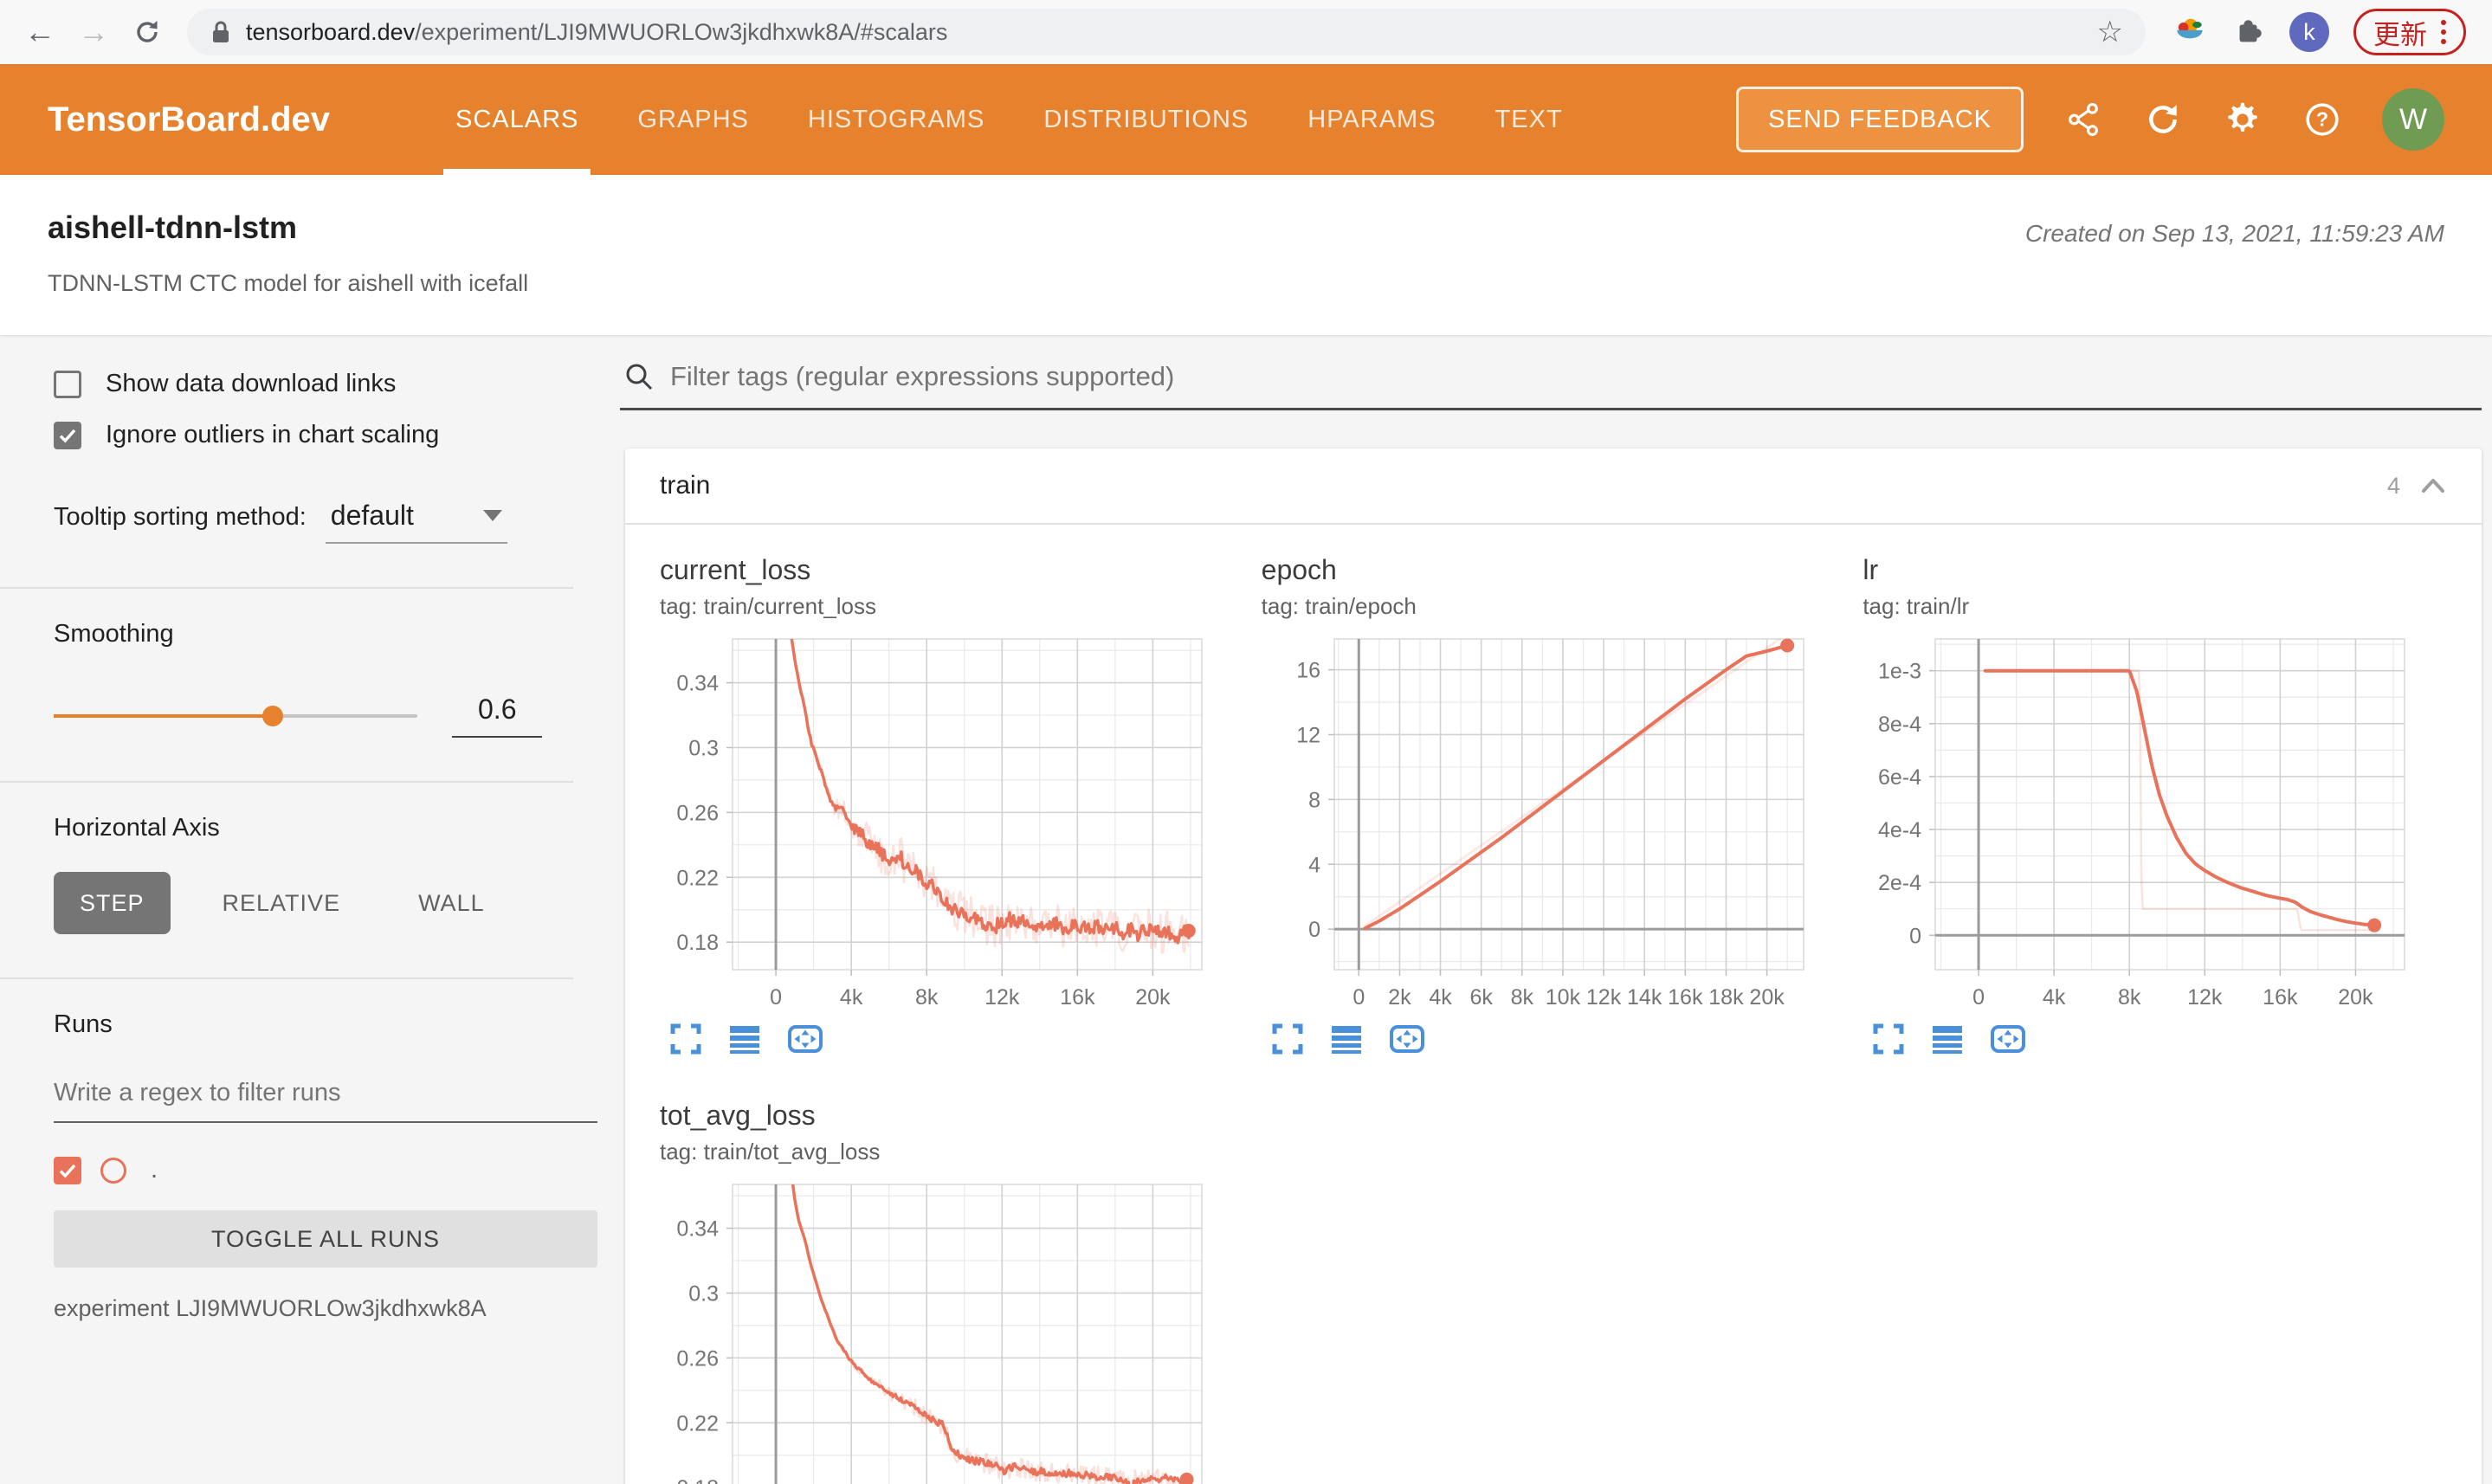  I want to click on settings-button, so click(2243, 119).